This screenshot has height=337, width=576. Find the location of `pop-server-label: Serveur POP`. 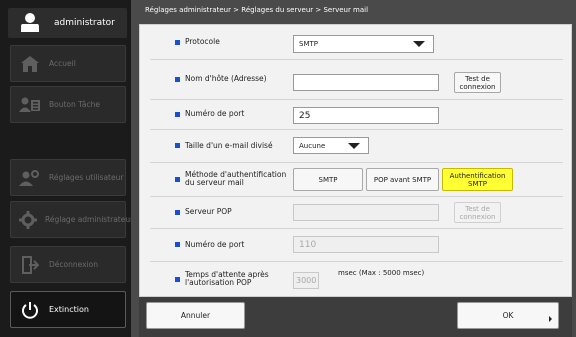

pop-server-label: Serveur POP is located at coordinates (208, 211).